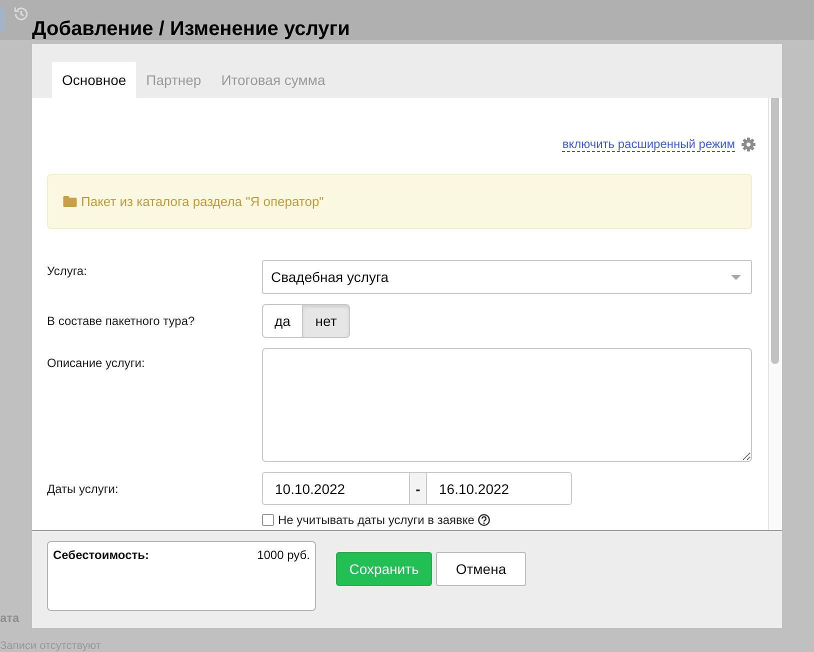 This screenshot has height=652, width=814. Describe the element at coordinates (499, 488) in the screenshot. I see `date-to-field: 16.10.2022` at that location.